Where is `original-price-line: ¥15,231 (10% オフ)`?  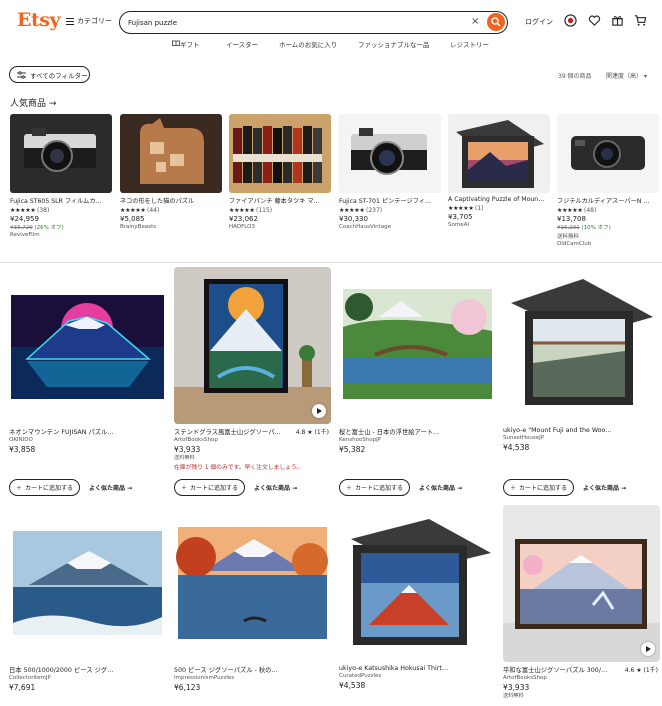 original-price-line: ¥15,231 (10% オフ) is located at coordinates (608, 227).